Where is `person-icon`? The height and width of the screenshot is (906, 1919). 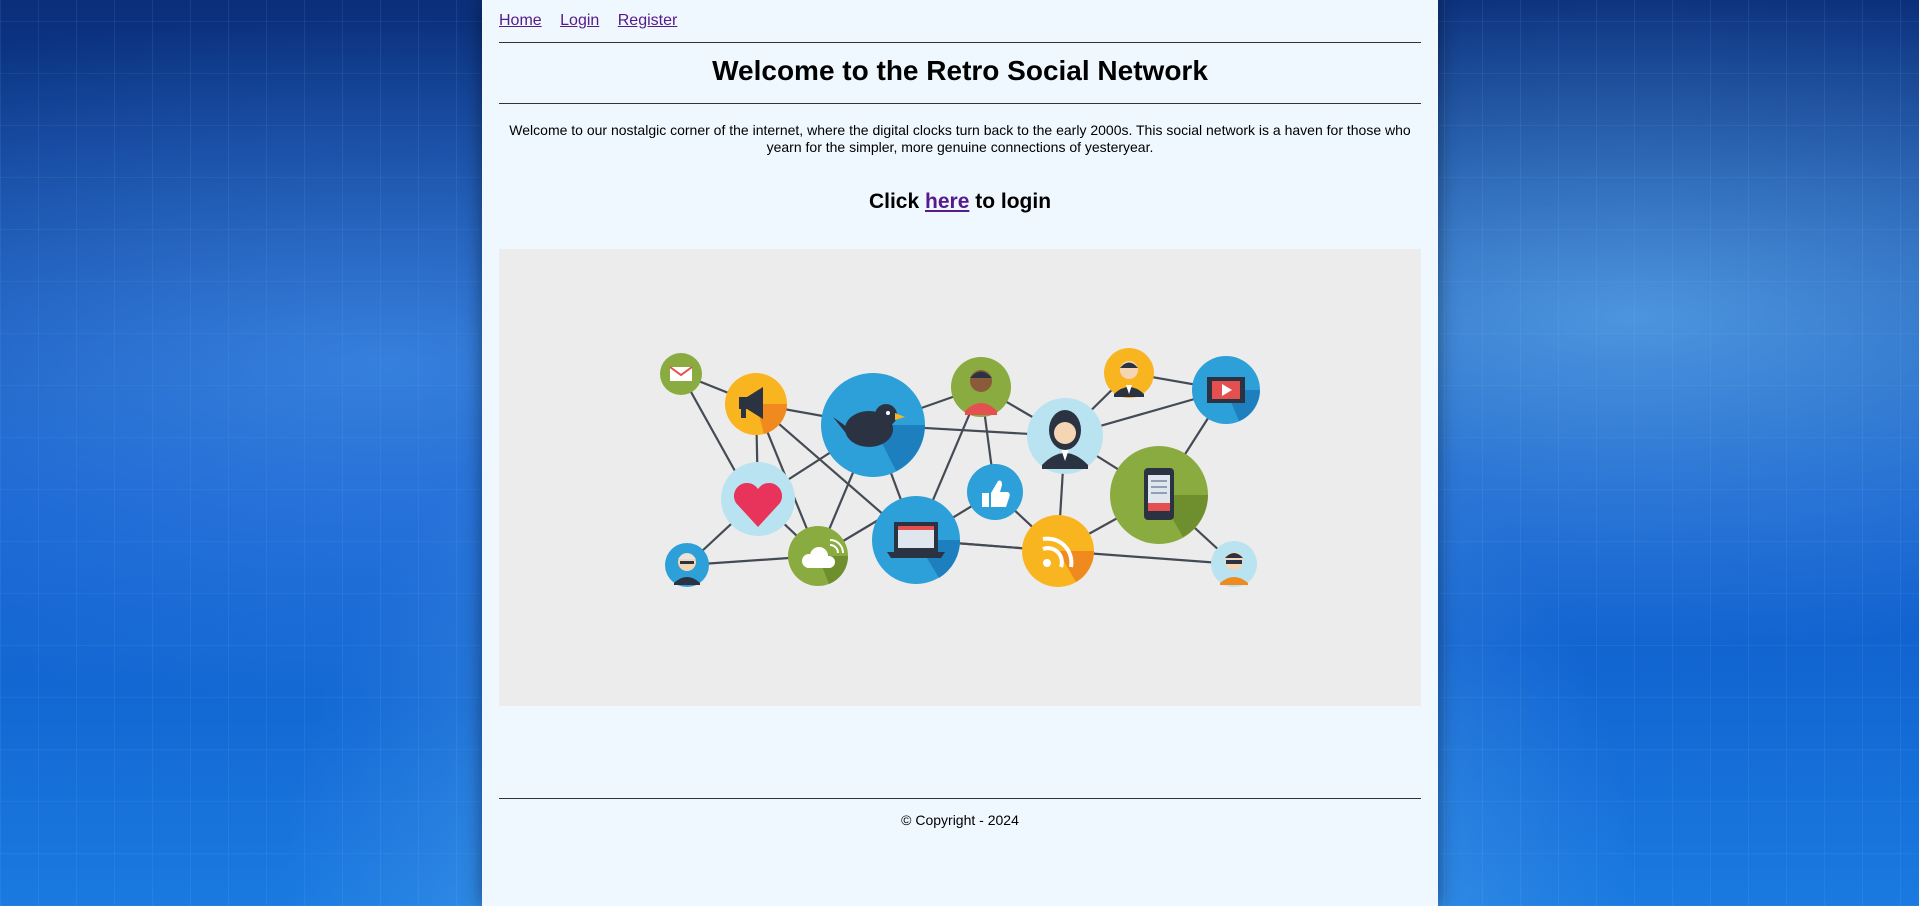
person-icon is located at coordinates (981, 387).